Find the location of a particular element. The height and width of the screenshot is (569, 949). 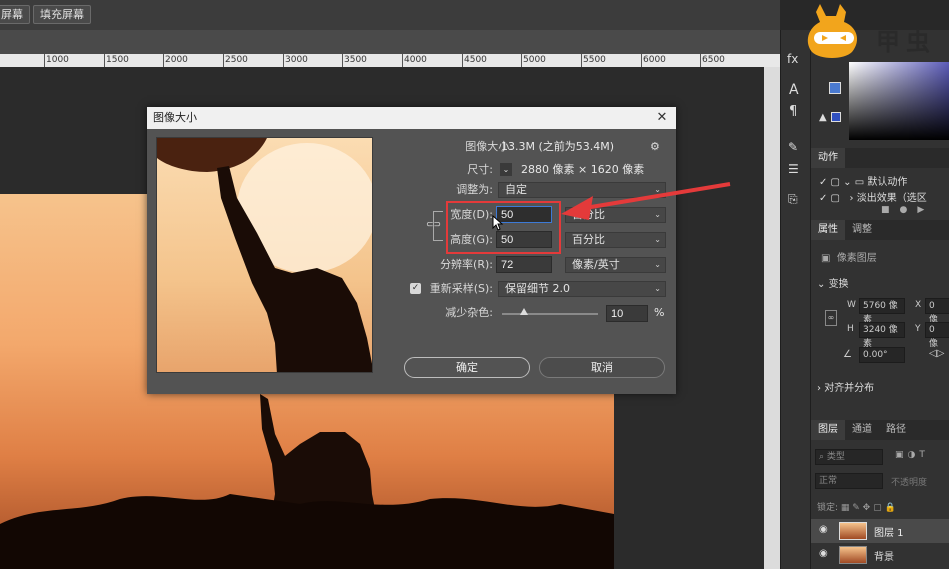

ruler-label: 4000 is located at coordinates (415, 60).